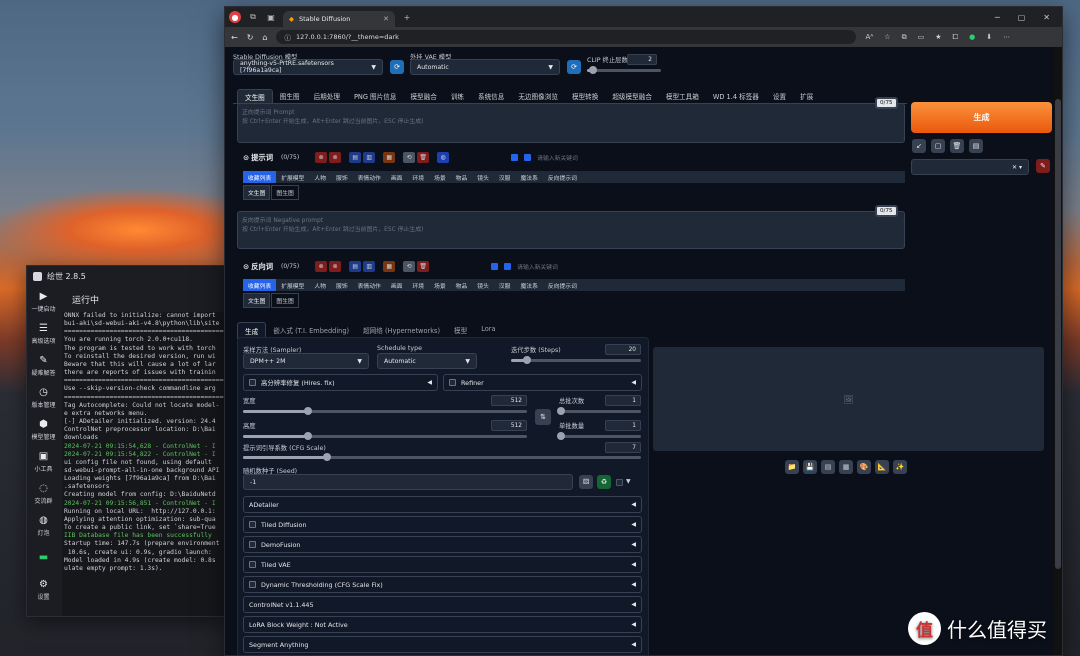 This screenshot has width=1080, height=656. What do you see at coordinates (253, 17) in the screenshot?
I see `workspaces-icon: ⧉` at bounding box center [253, 17].